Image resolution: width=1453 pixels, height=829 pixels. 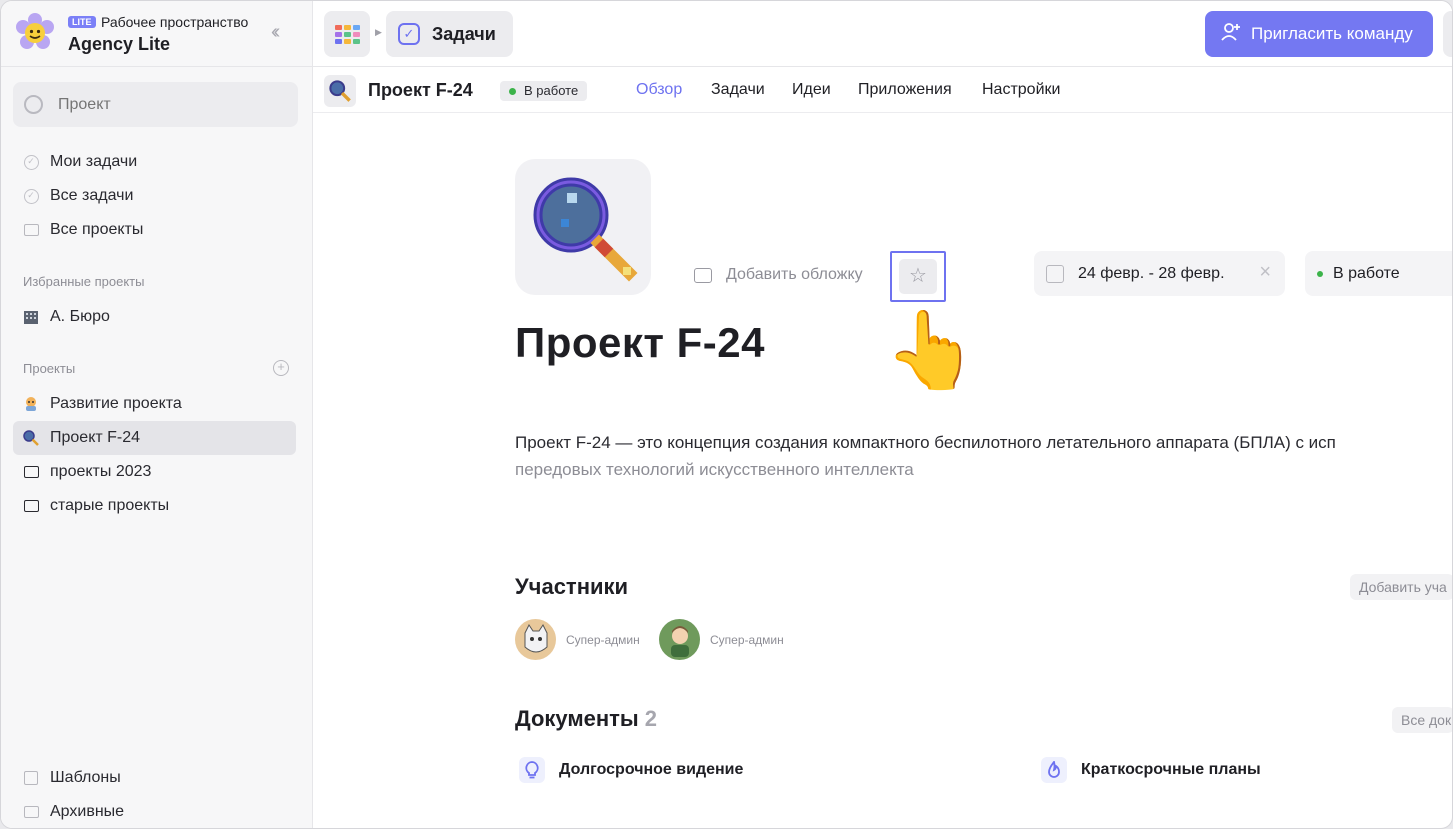 What do you see at coordinates (1054, 770) in the screenshot?
I see `flame-icon` at bounding box center [1054, 770].